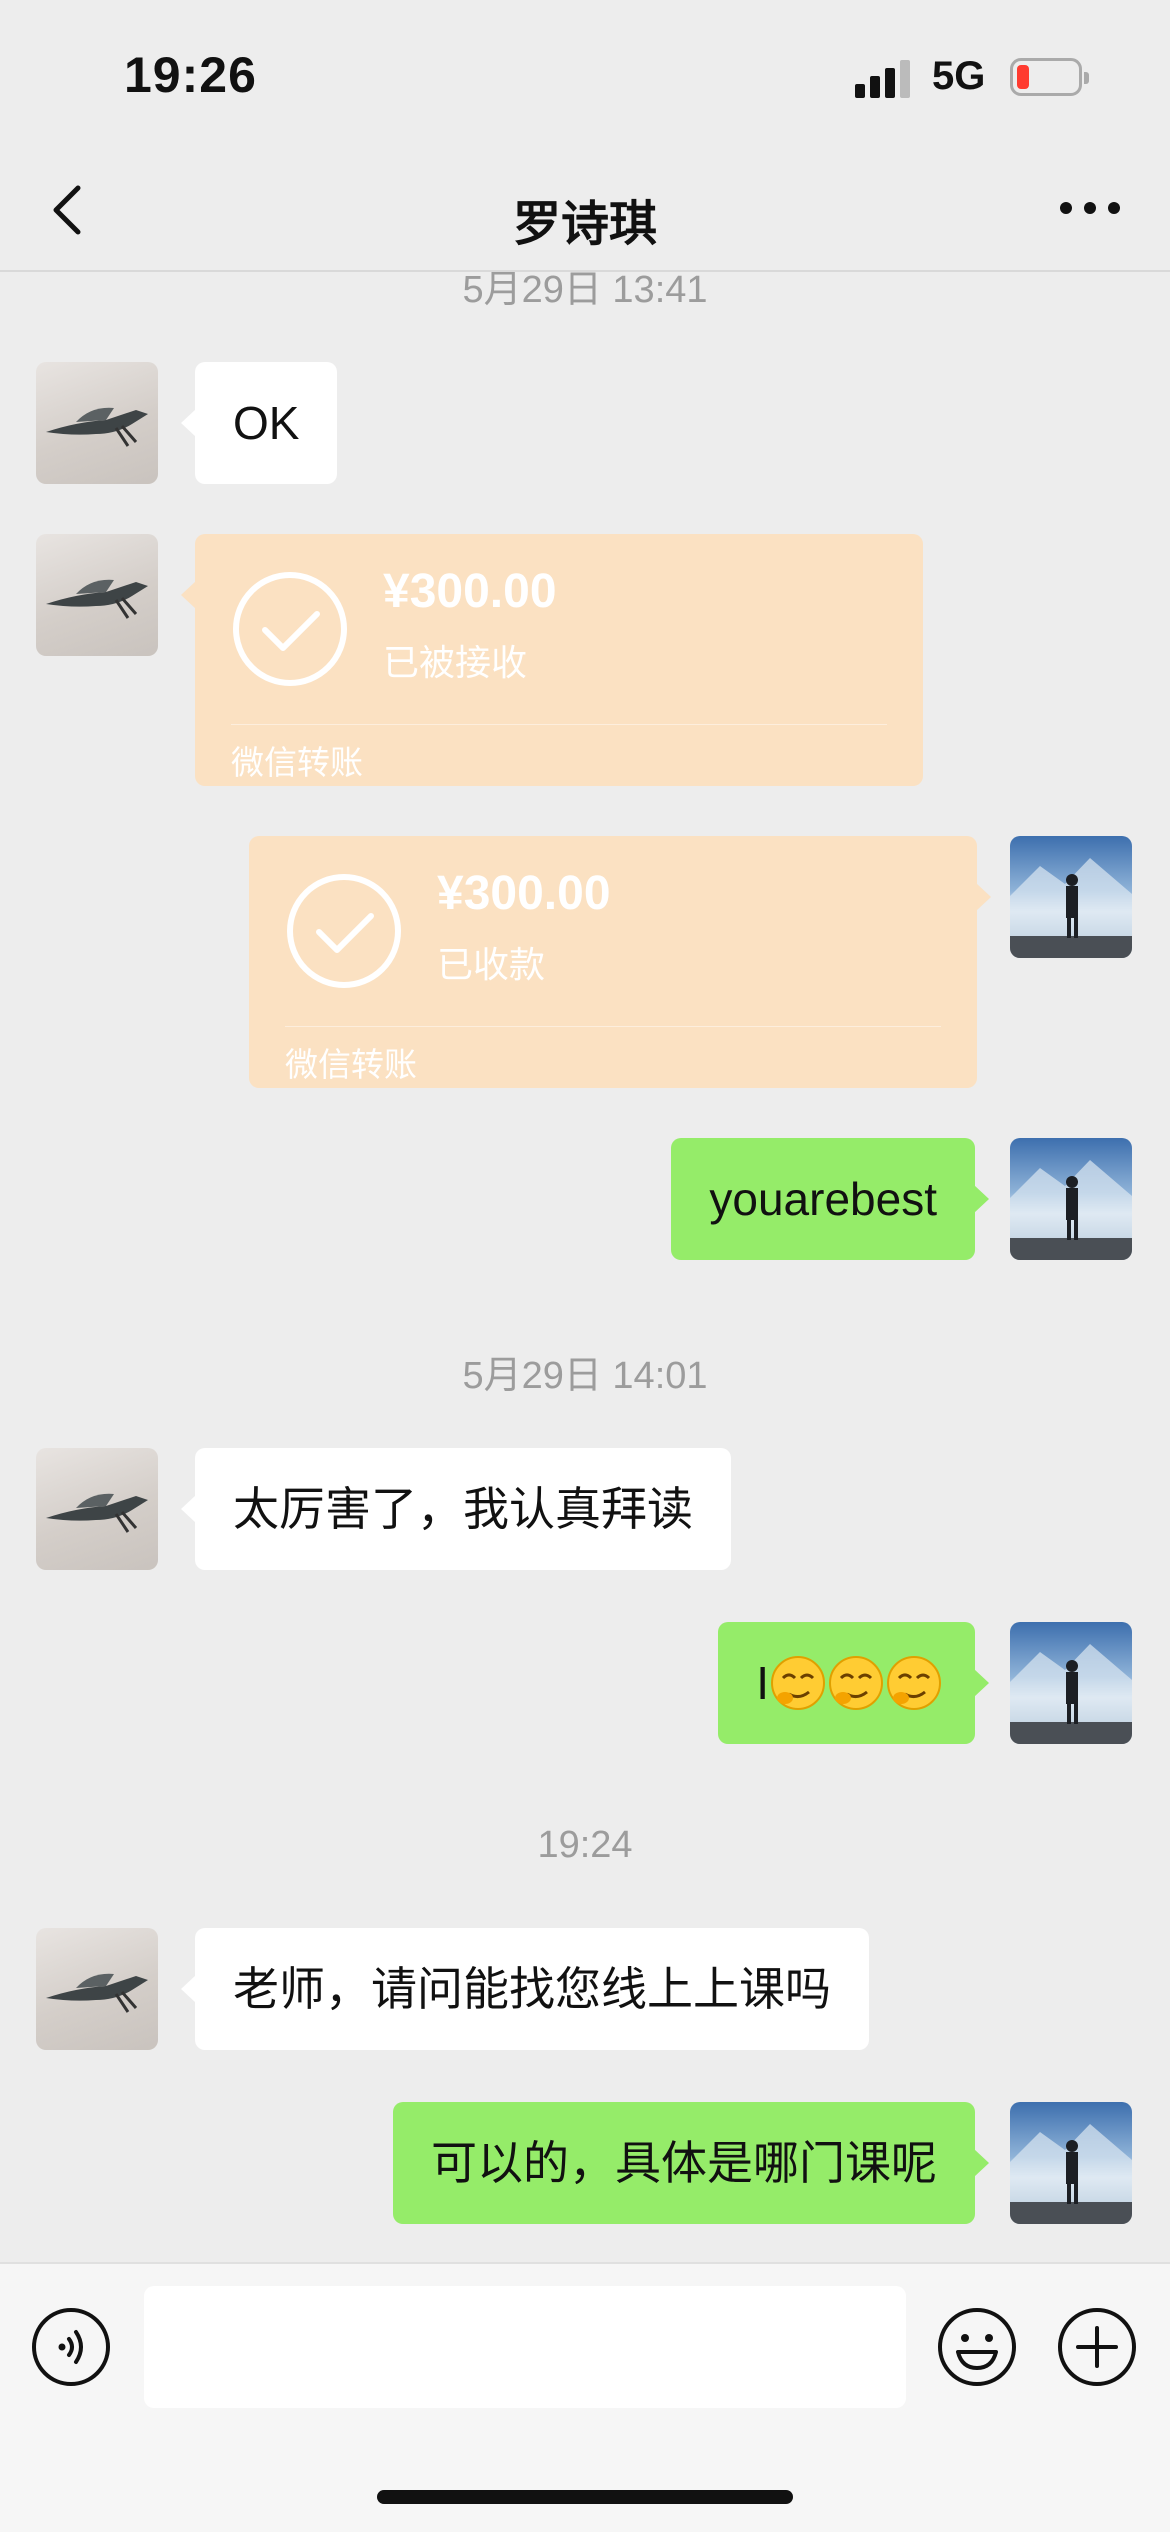  Describe the element at coordinates (525, 1989) in the screenshot. I see `message-bubble-received: 老师，请问能找您线上上课吗` at that location.